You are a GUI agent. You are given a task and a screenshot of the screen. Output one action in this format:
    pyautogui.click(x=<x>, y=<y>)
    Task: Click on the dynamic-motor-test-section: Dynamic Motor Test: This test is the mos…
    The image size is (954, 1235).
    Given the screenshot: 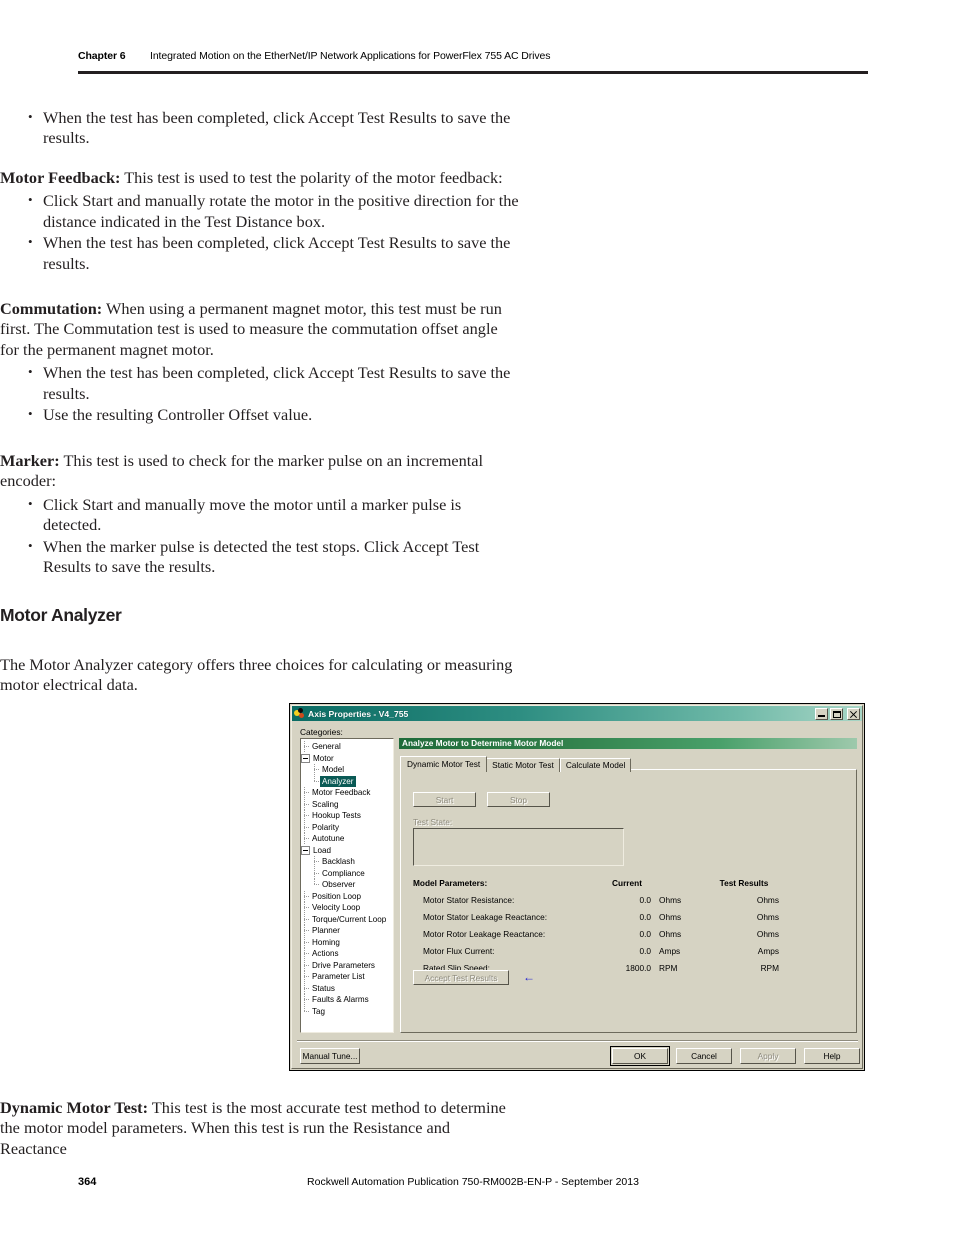 What is the action you would take?
    pyautogui.click(x=260, y=1128)
    